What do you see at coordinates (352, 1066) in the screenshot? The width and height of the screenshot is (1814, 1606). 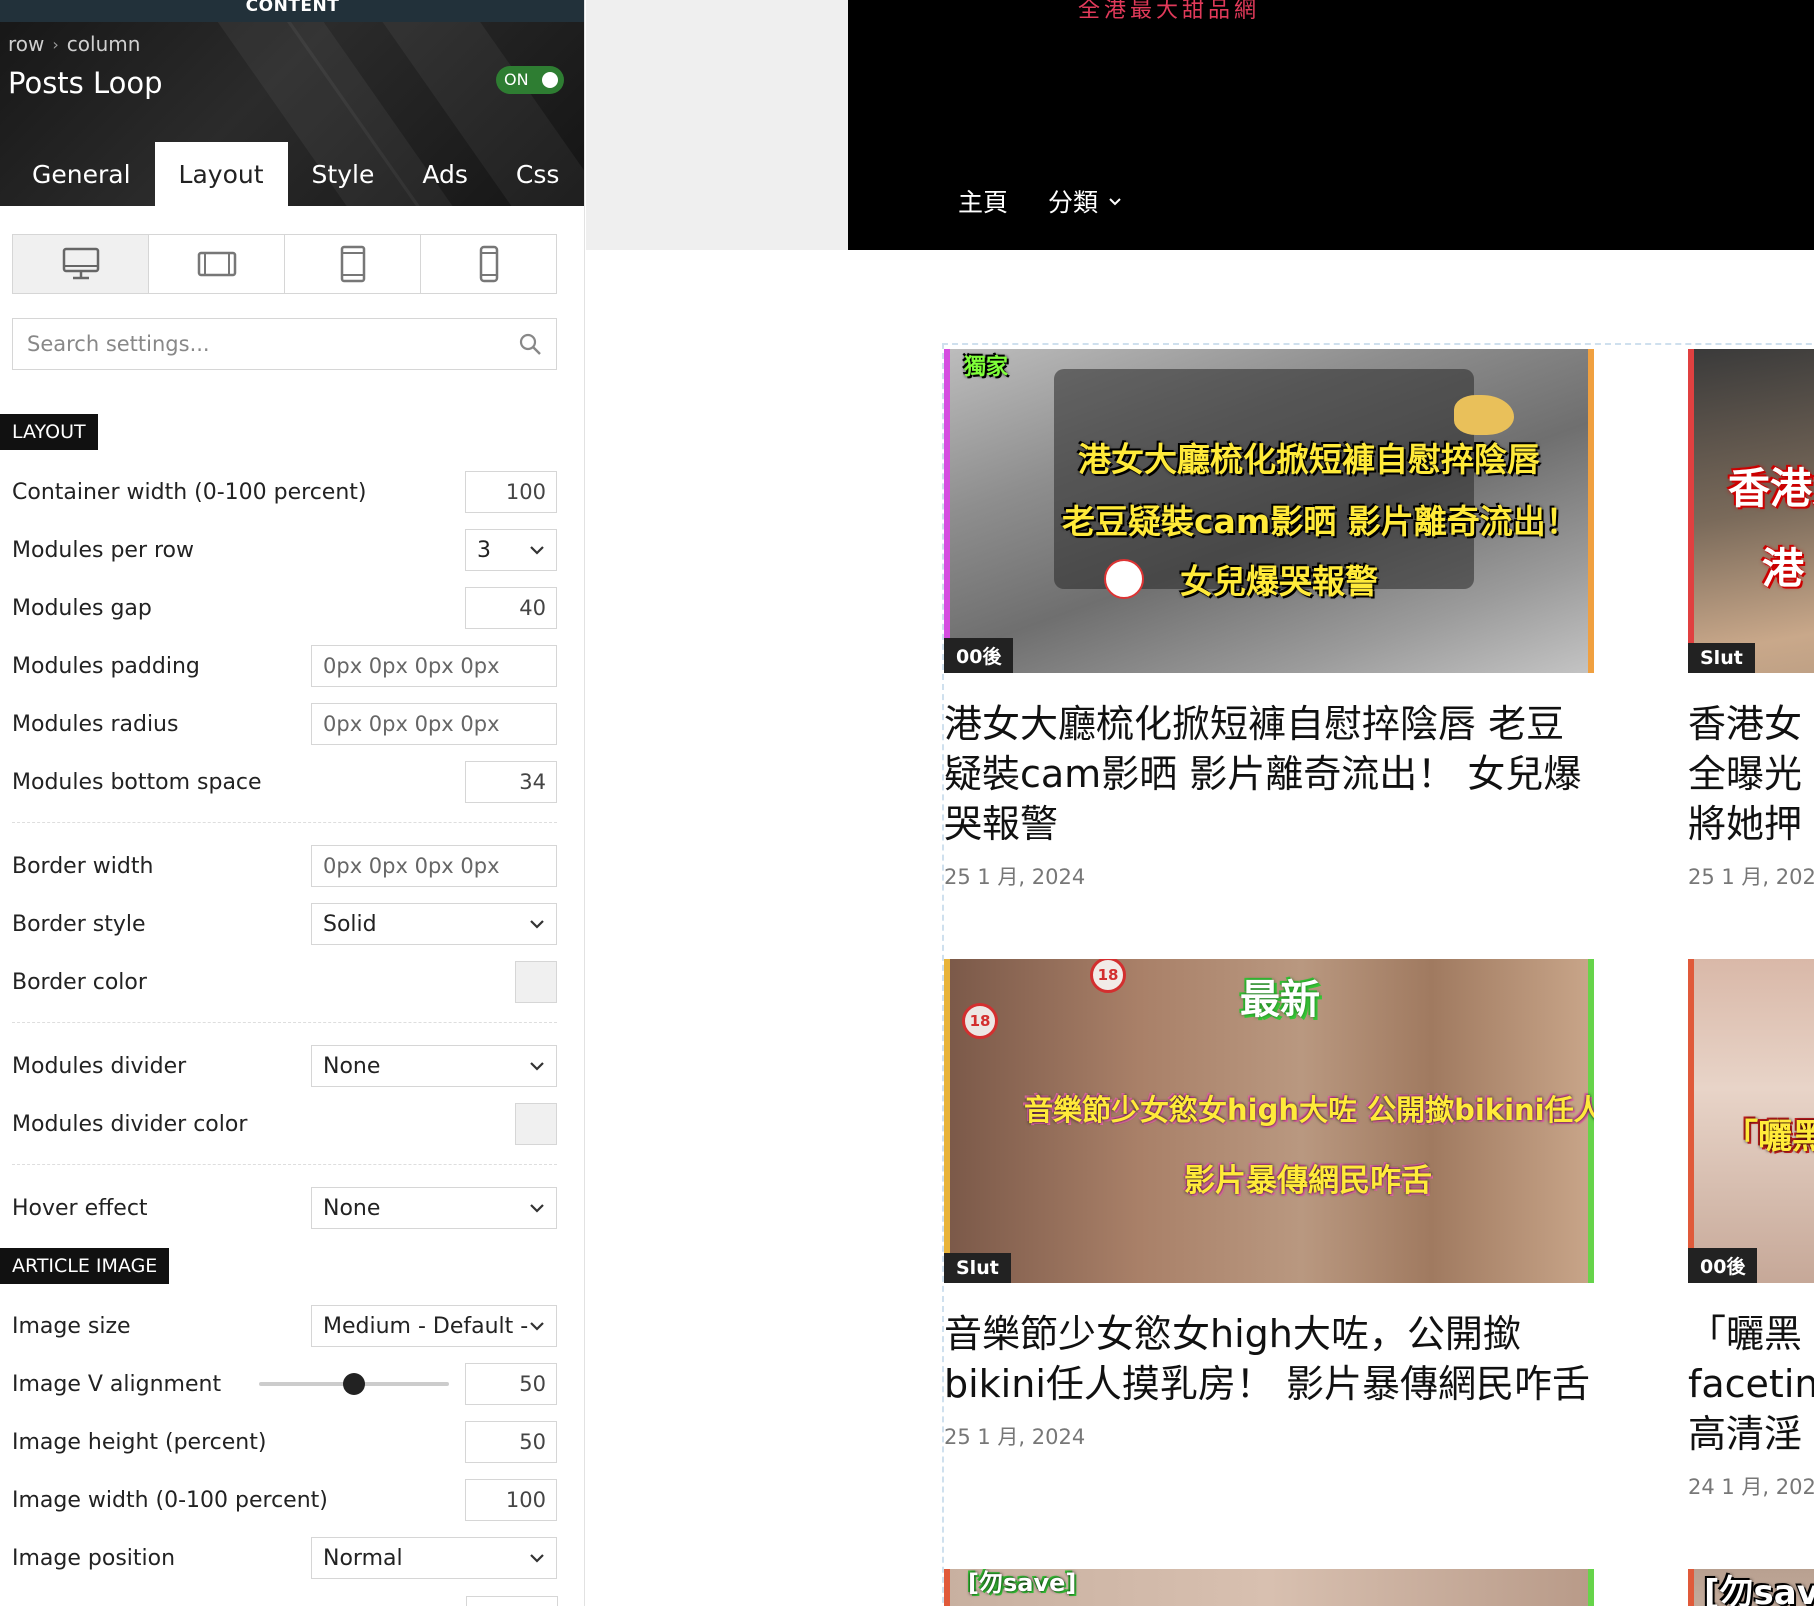 I see `modules-divider-value: None` at bounding box center [352, 1066].